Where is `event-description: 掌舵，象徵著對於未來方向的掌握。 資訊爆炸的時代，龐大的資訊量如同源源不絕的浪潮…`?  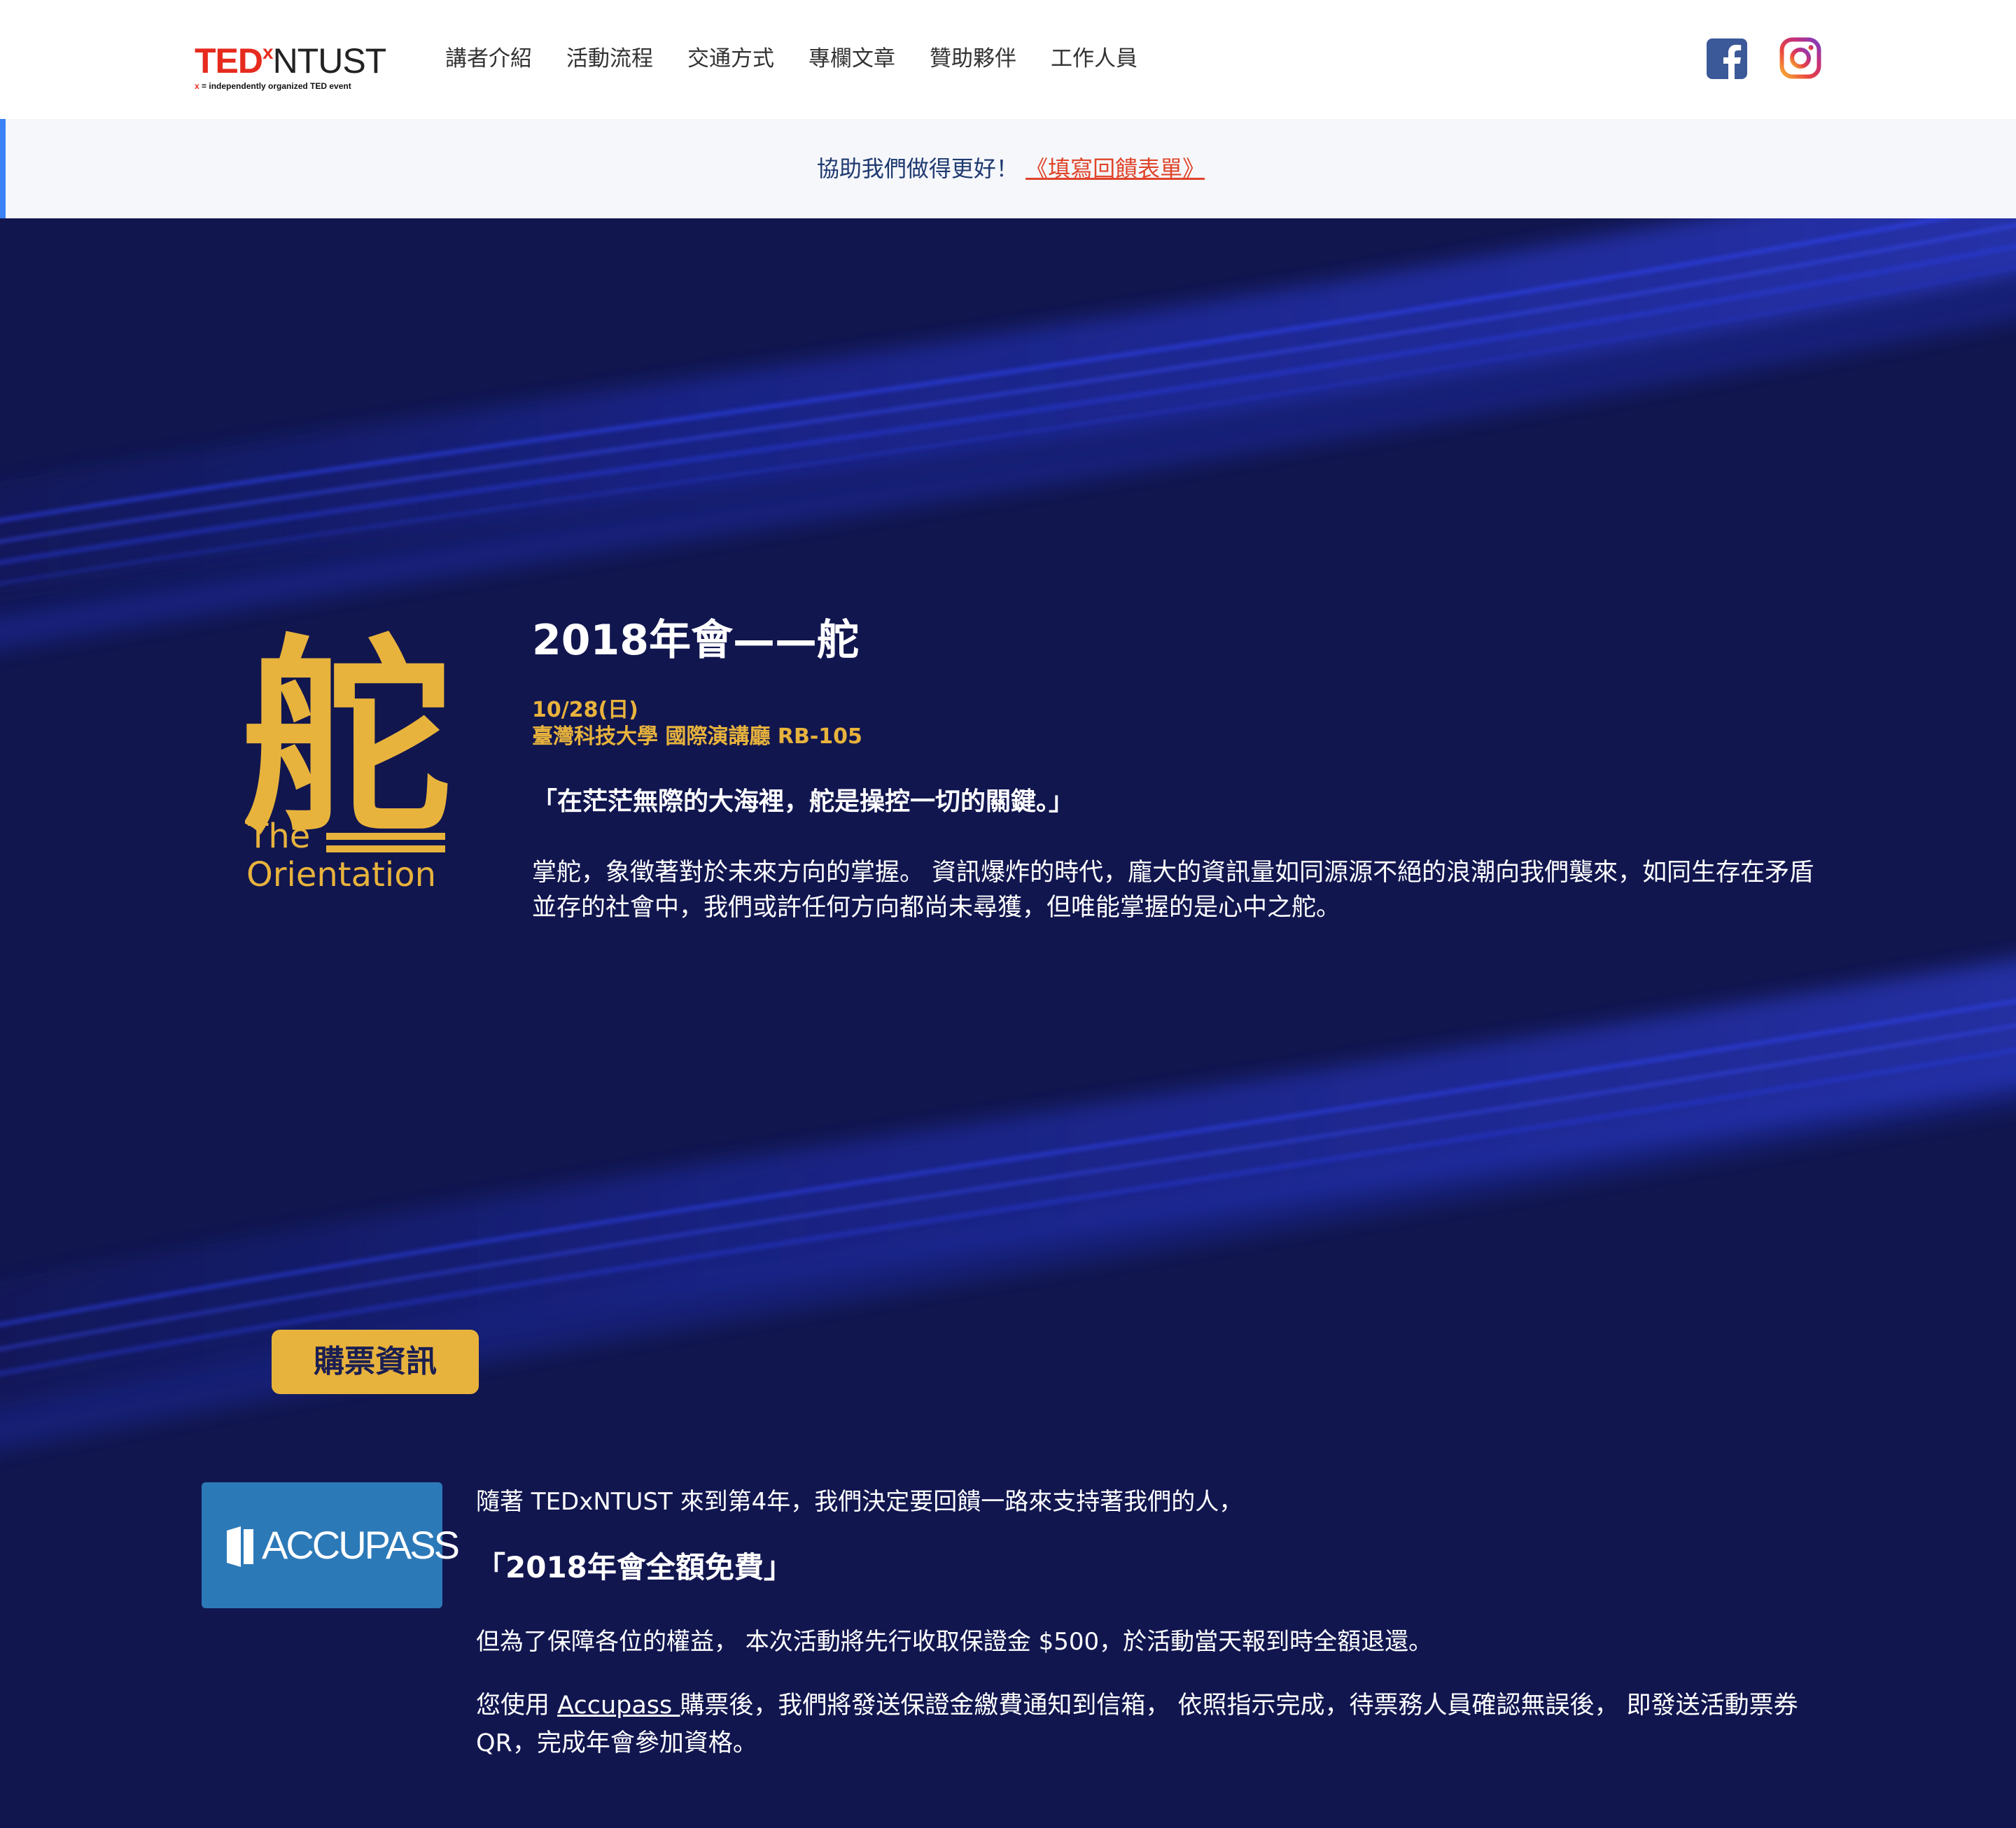 event-description: 掌舵，象徵著對於未來方向的掌握。 資訊爆炸的時代，龐大的資訊量如同源源不絕的浪潮… is located at coordinates (1173, 890).